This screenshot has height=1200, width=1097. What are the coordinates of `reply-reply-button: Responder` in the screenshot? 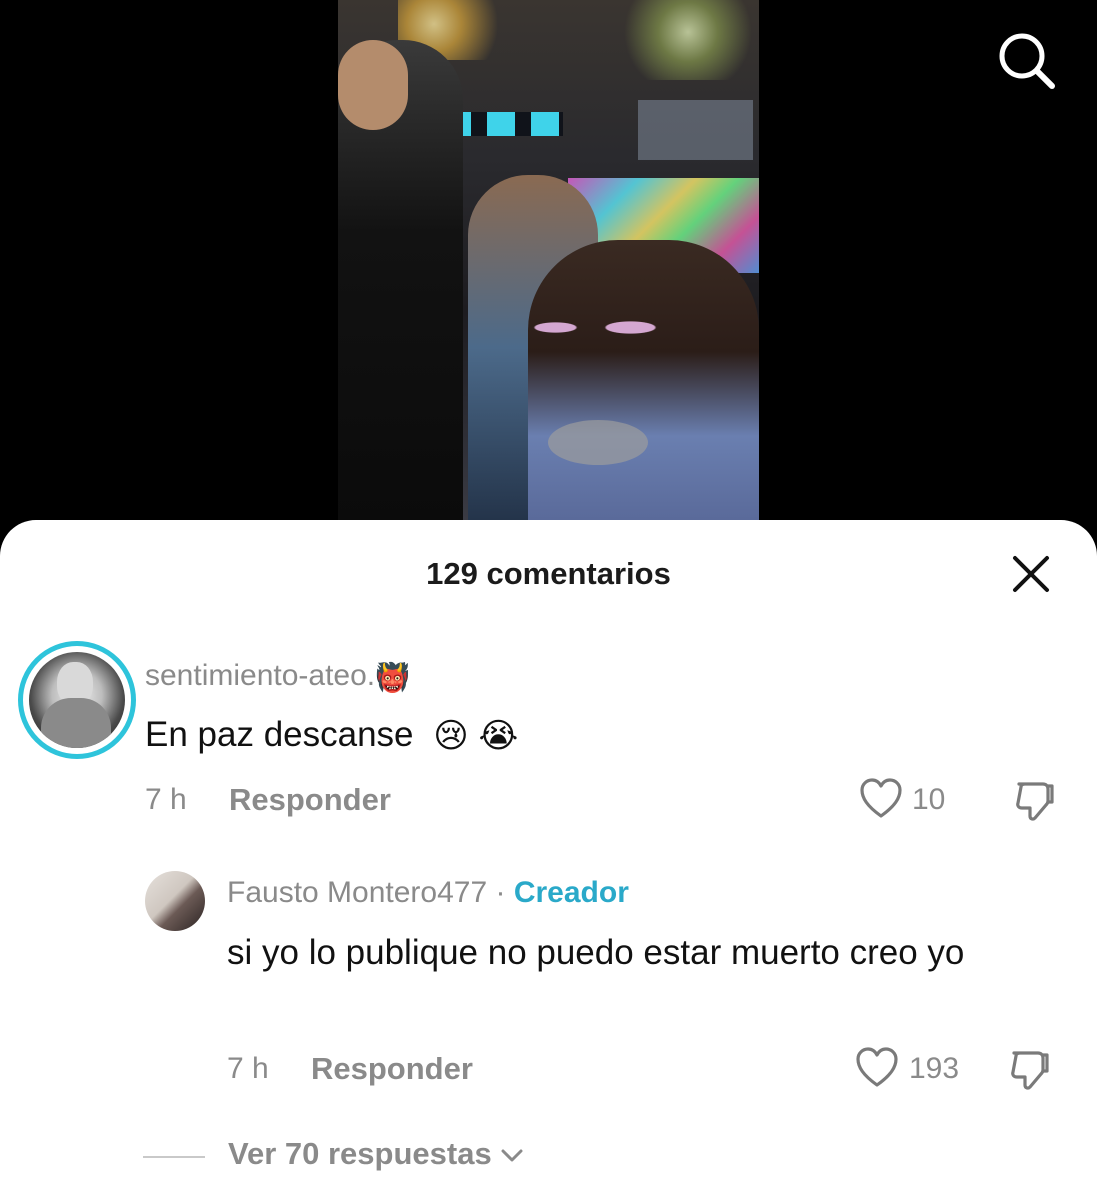 It's located at (392, 1069).